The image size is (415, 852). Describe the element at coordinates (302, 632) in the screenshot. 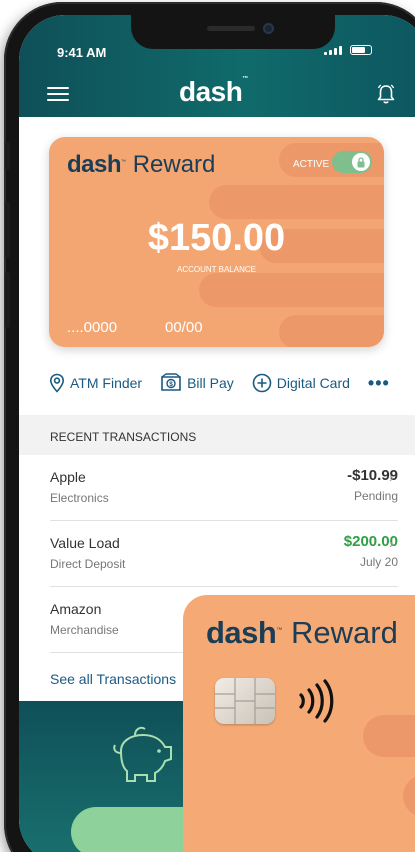

I see `physical-card-brand: dash™ Reward` at that location.